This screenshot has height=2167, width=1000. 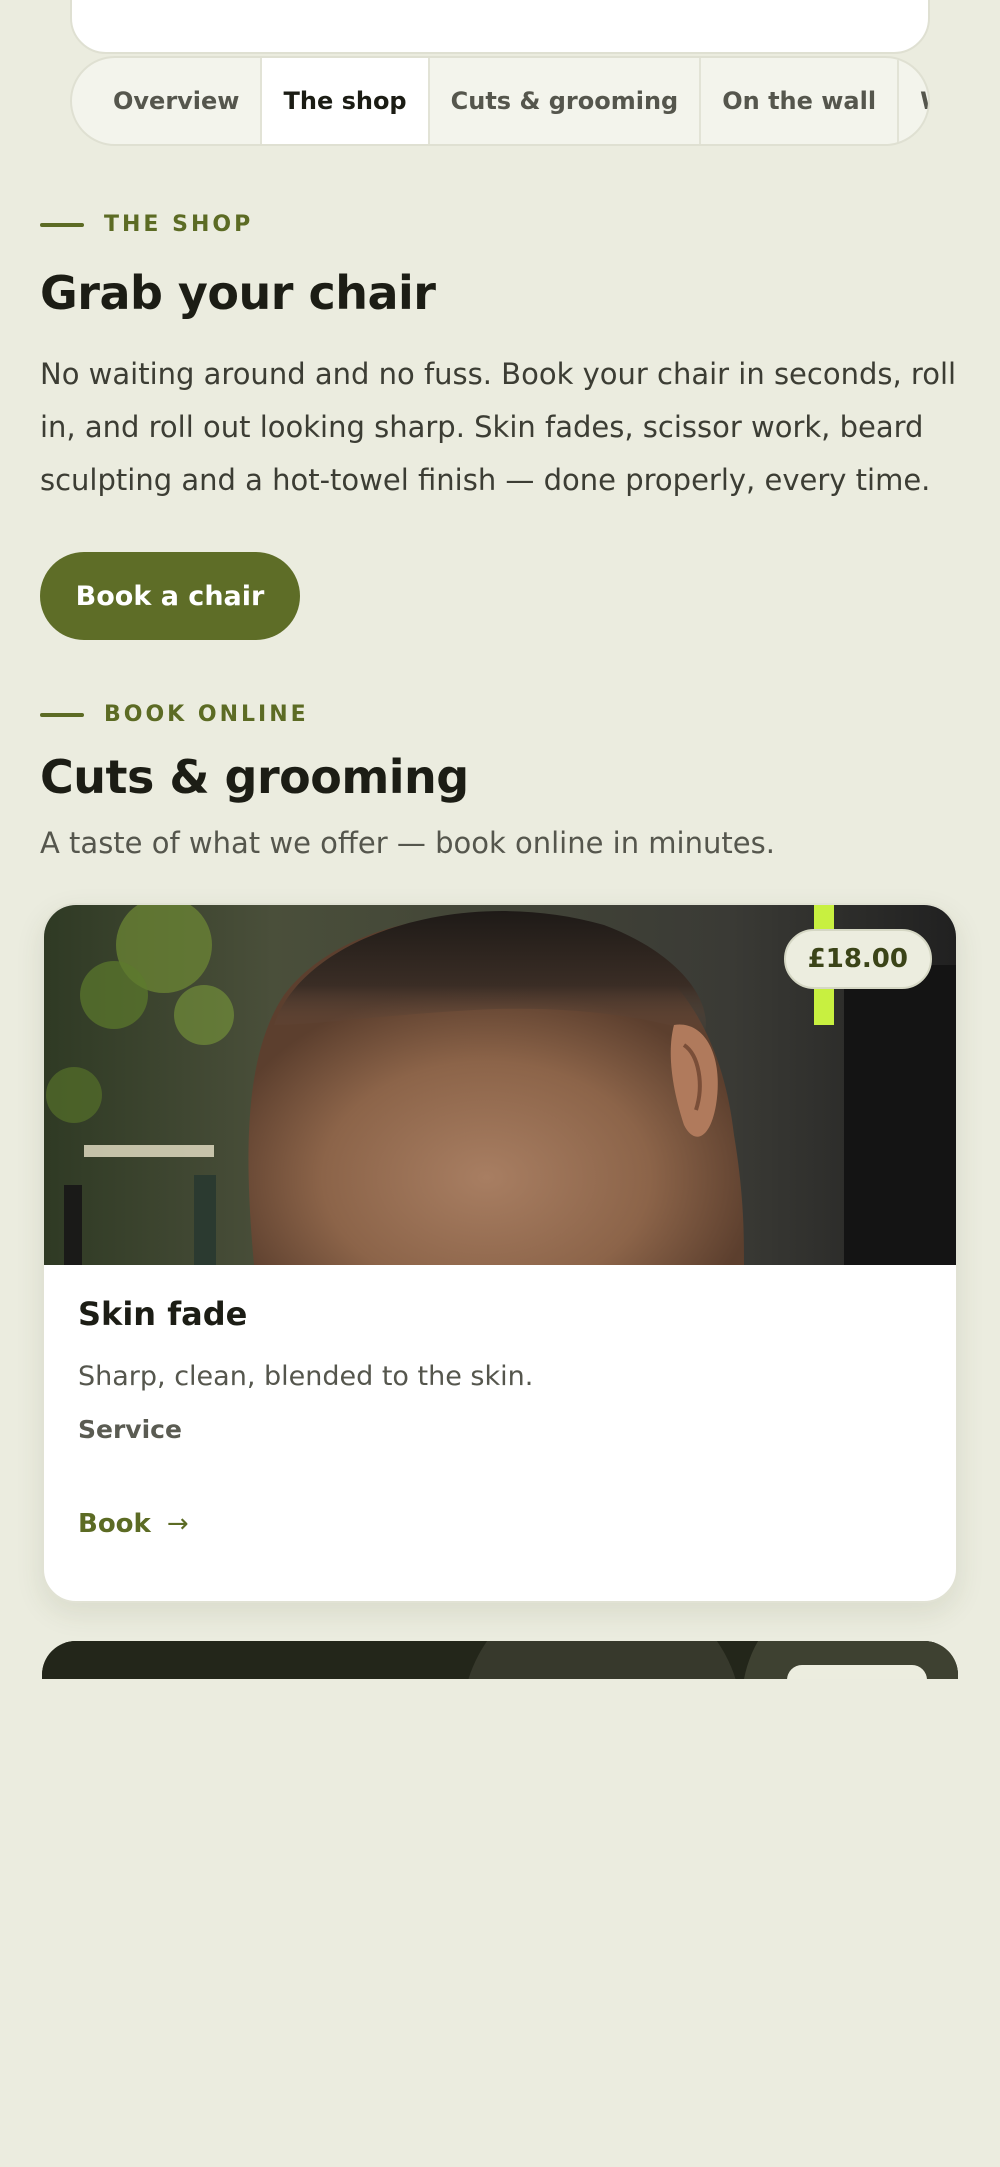 I want to click on arrow-right-icon: →, so click(x=177, y=1524).